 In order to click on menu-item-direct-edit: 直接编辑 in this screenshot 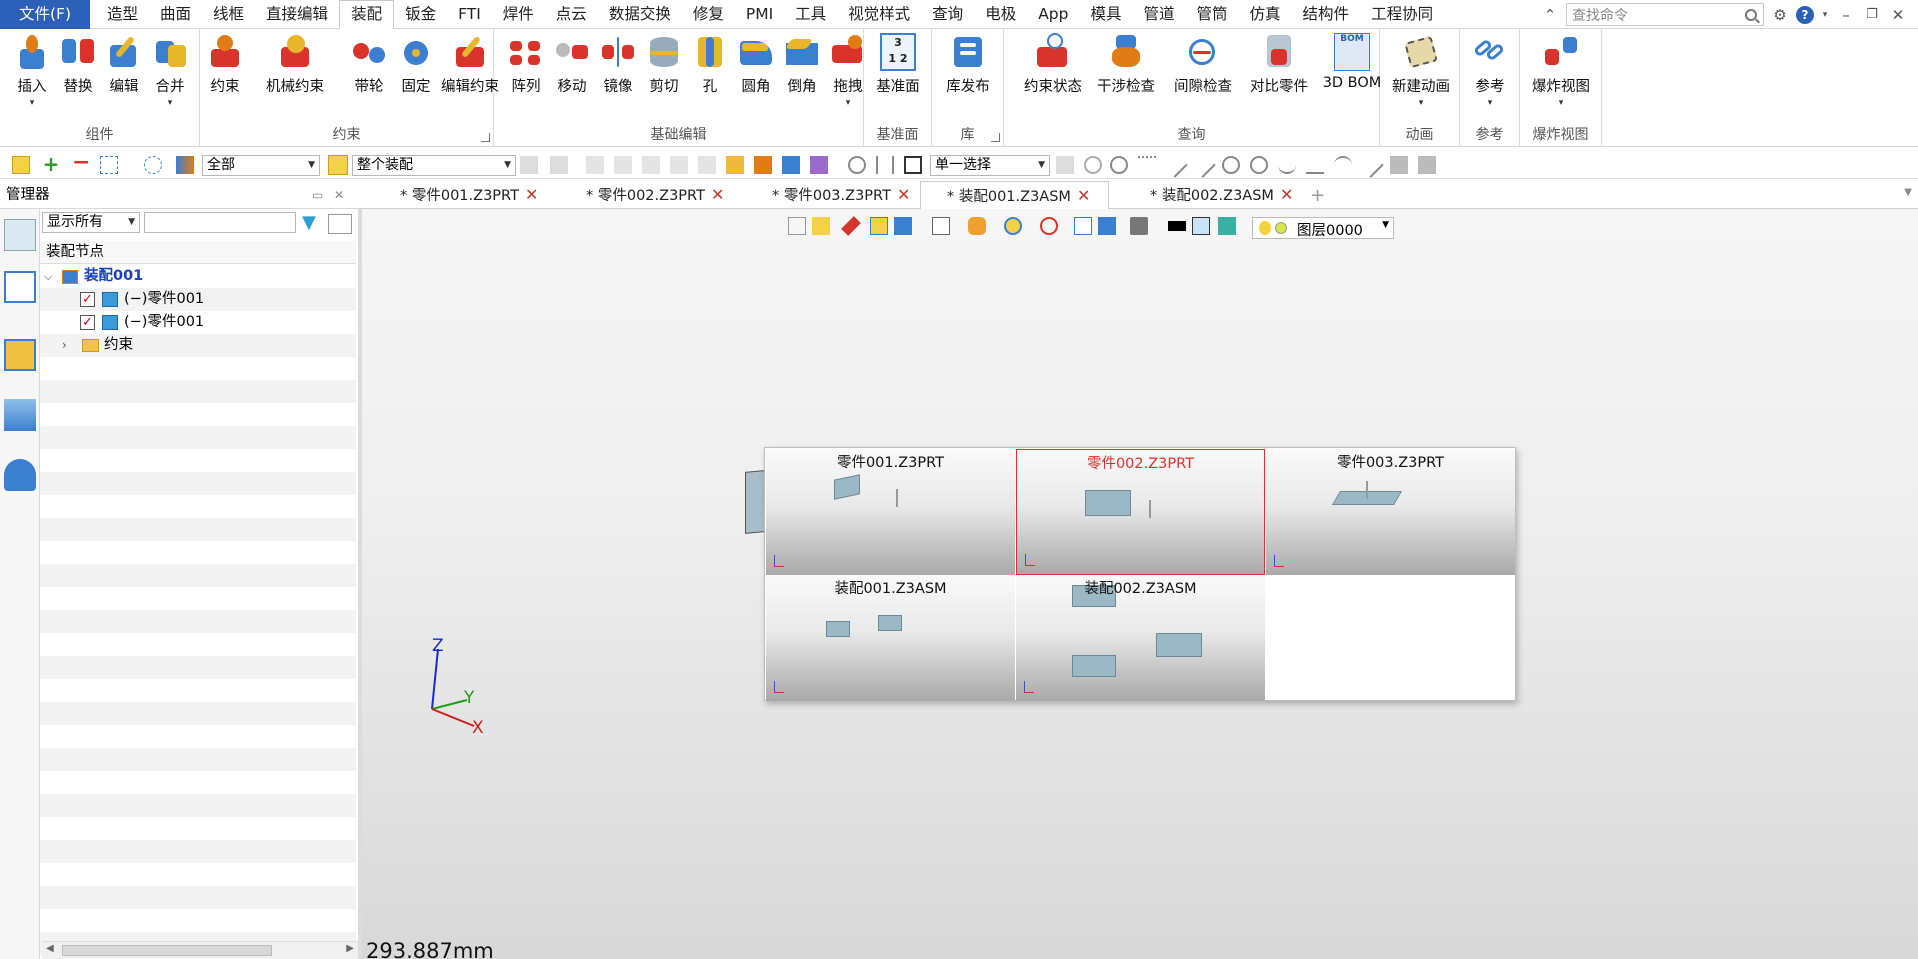, I will do `click(297, 14)`.